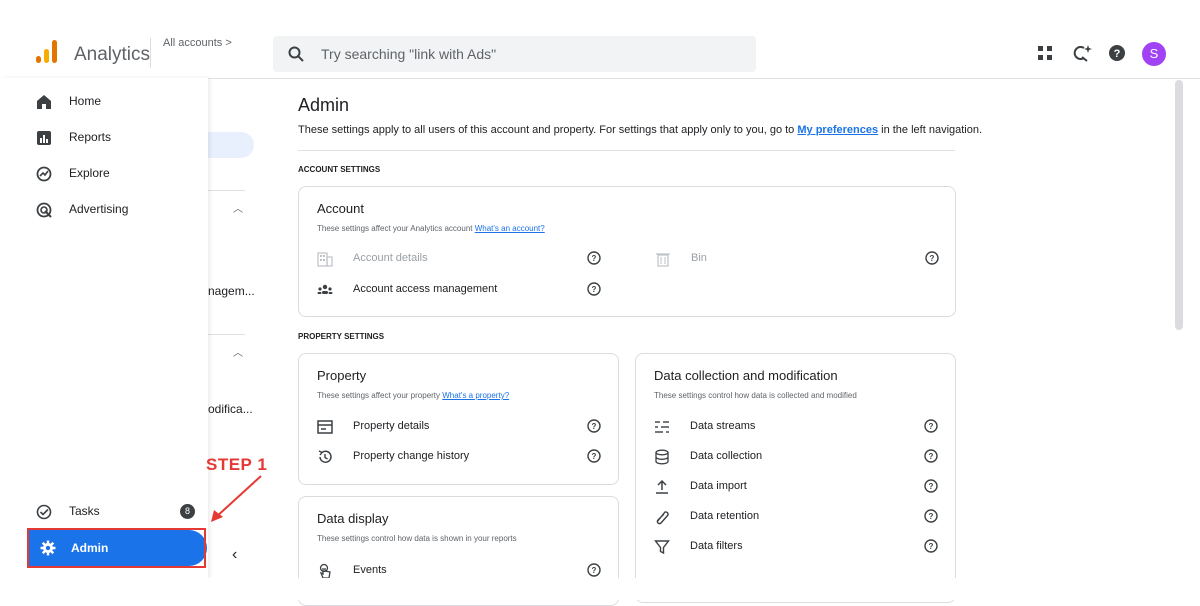 The image size is (1200, 606). Describe the element at coordinates (797, 487) in the screenshot. I see `data-import-row: Data import ?` at that location.